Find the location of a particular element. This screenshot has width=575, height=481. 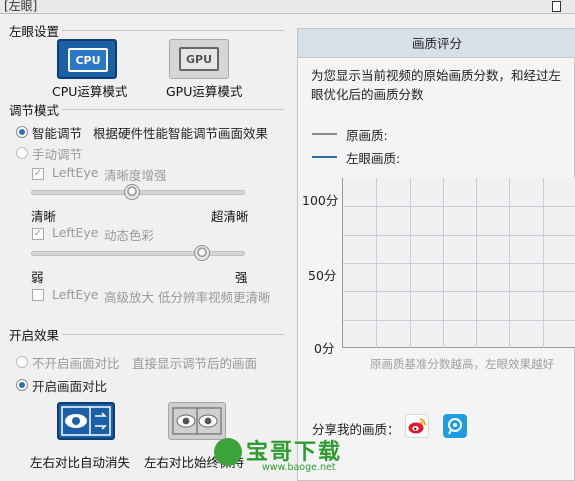

eye-compare-icon is located at coordinates (197, 421).